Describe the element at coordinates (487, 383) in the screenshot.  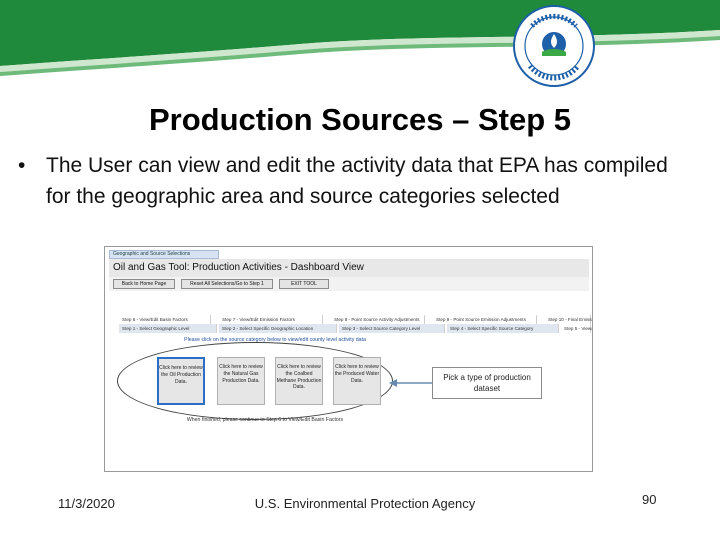
I see `callout-box: Pick a type of production dataset` at that location.